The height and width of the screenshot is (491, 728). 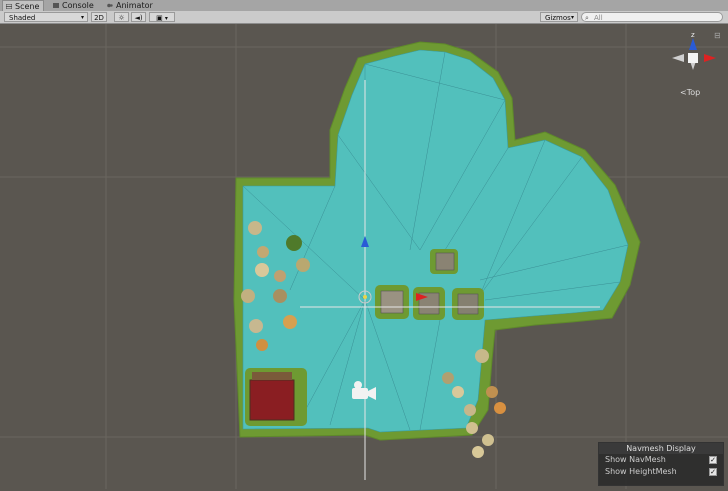 I want to click on search-placeholder: All, so click(x=598, y=18).